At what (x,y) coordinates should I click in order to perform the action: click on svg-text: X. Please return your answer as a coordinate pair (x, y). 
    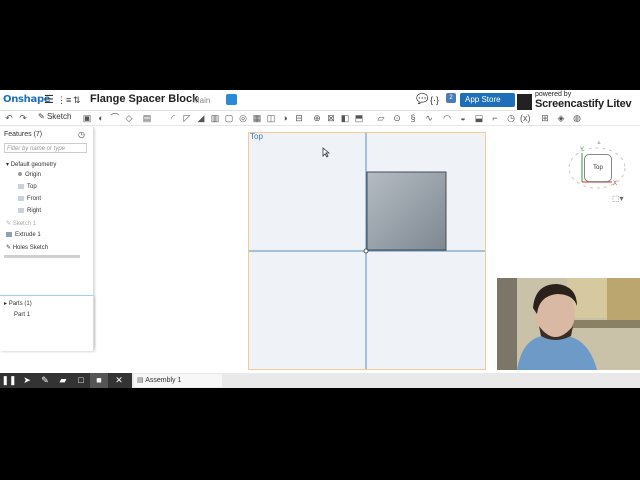
    Looking at the image, I should click on (615, 184).